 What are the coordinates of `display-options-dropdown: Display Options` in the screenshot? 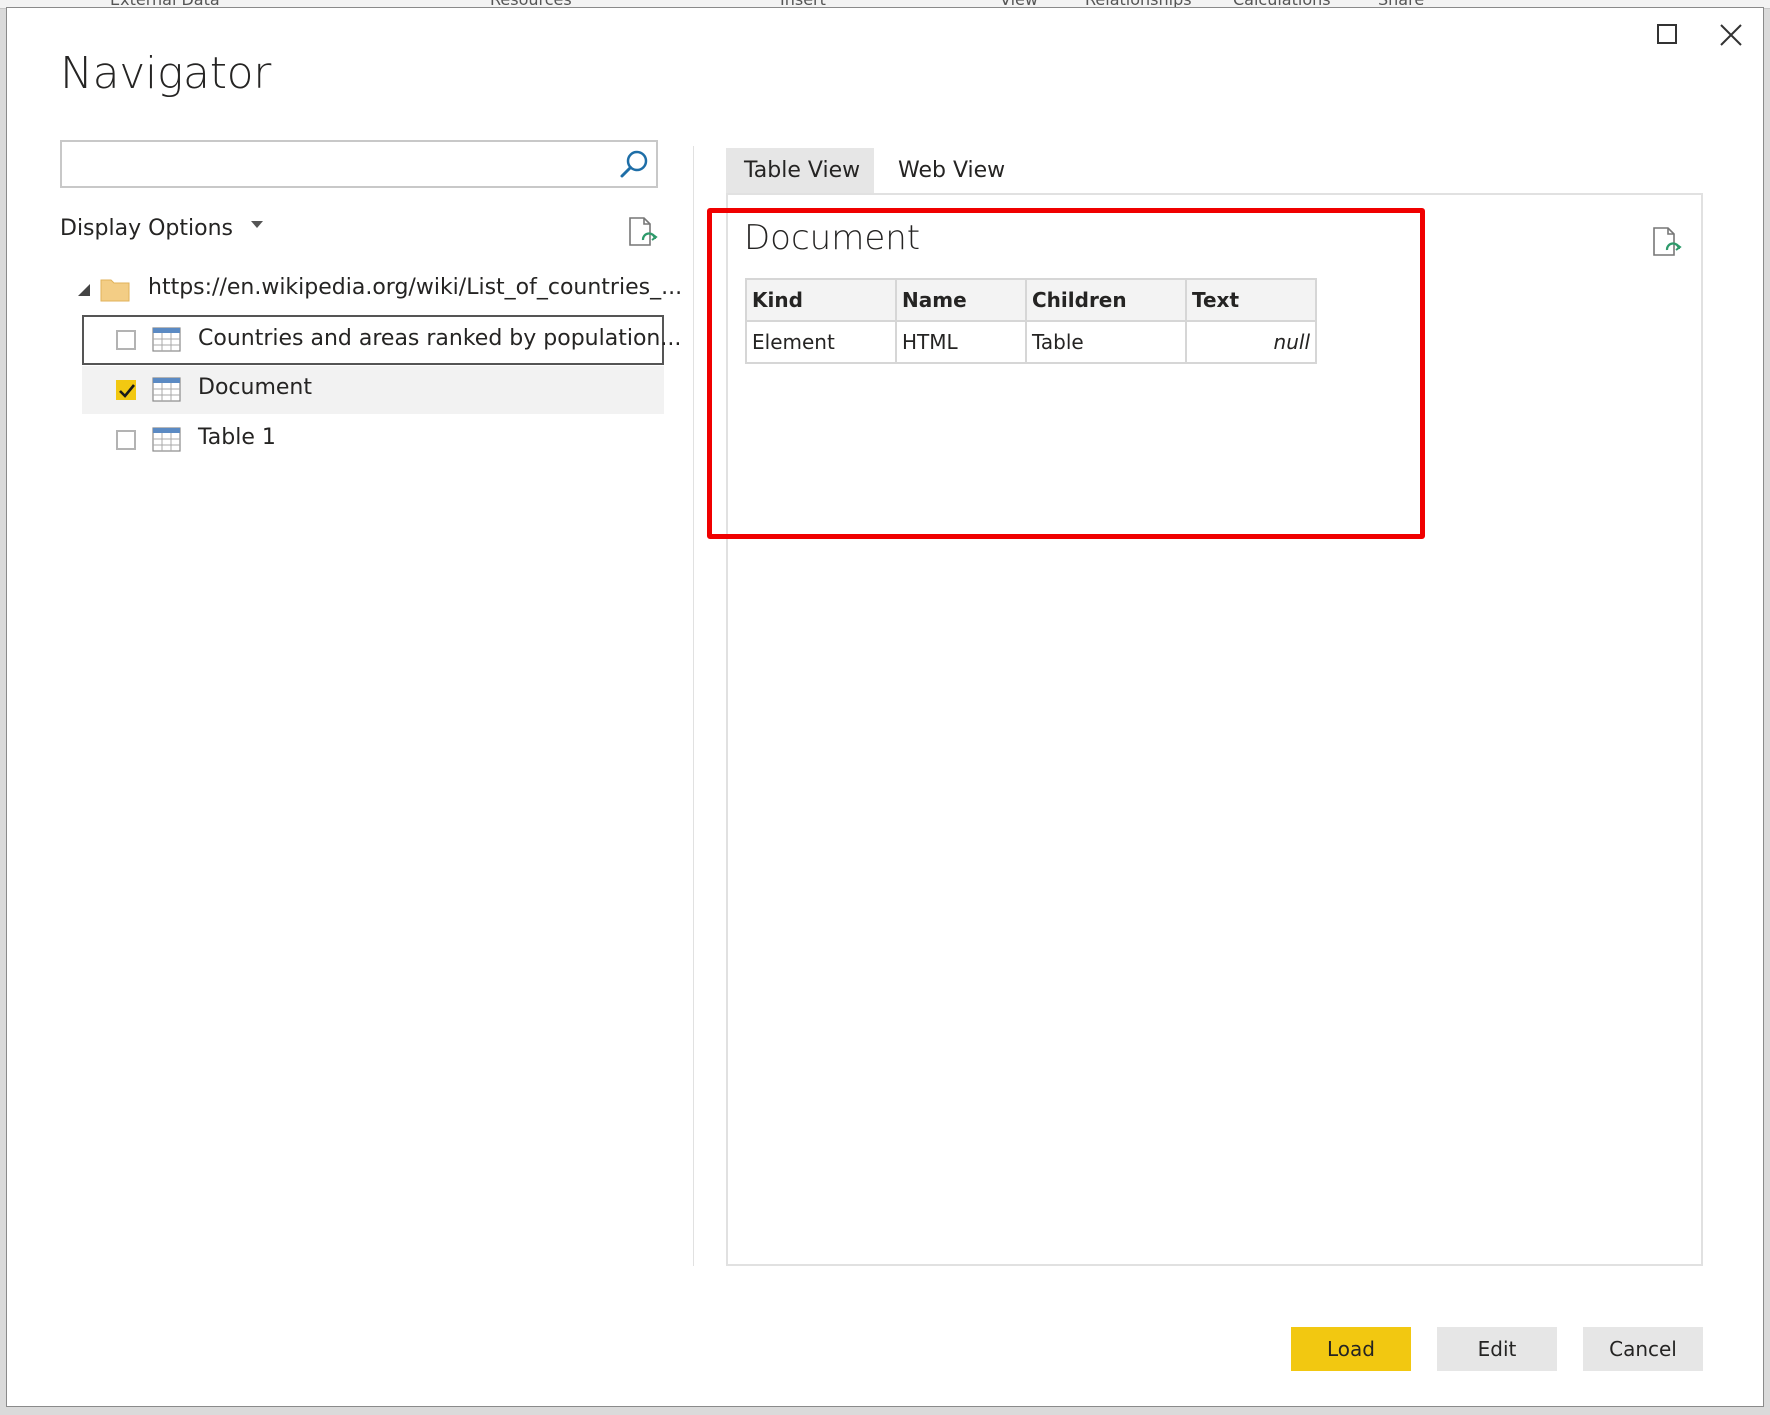 It's located at (146, 228).